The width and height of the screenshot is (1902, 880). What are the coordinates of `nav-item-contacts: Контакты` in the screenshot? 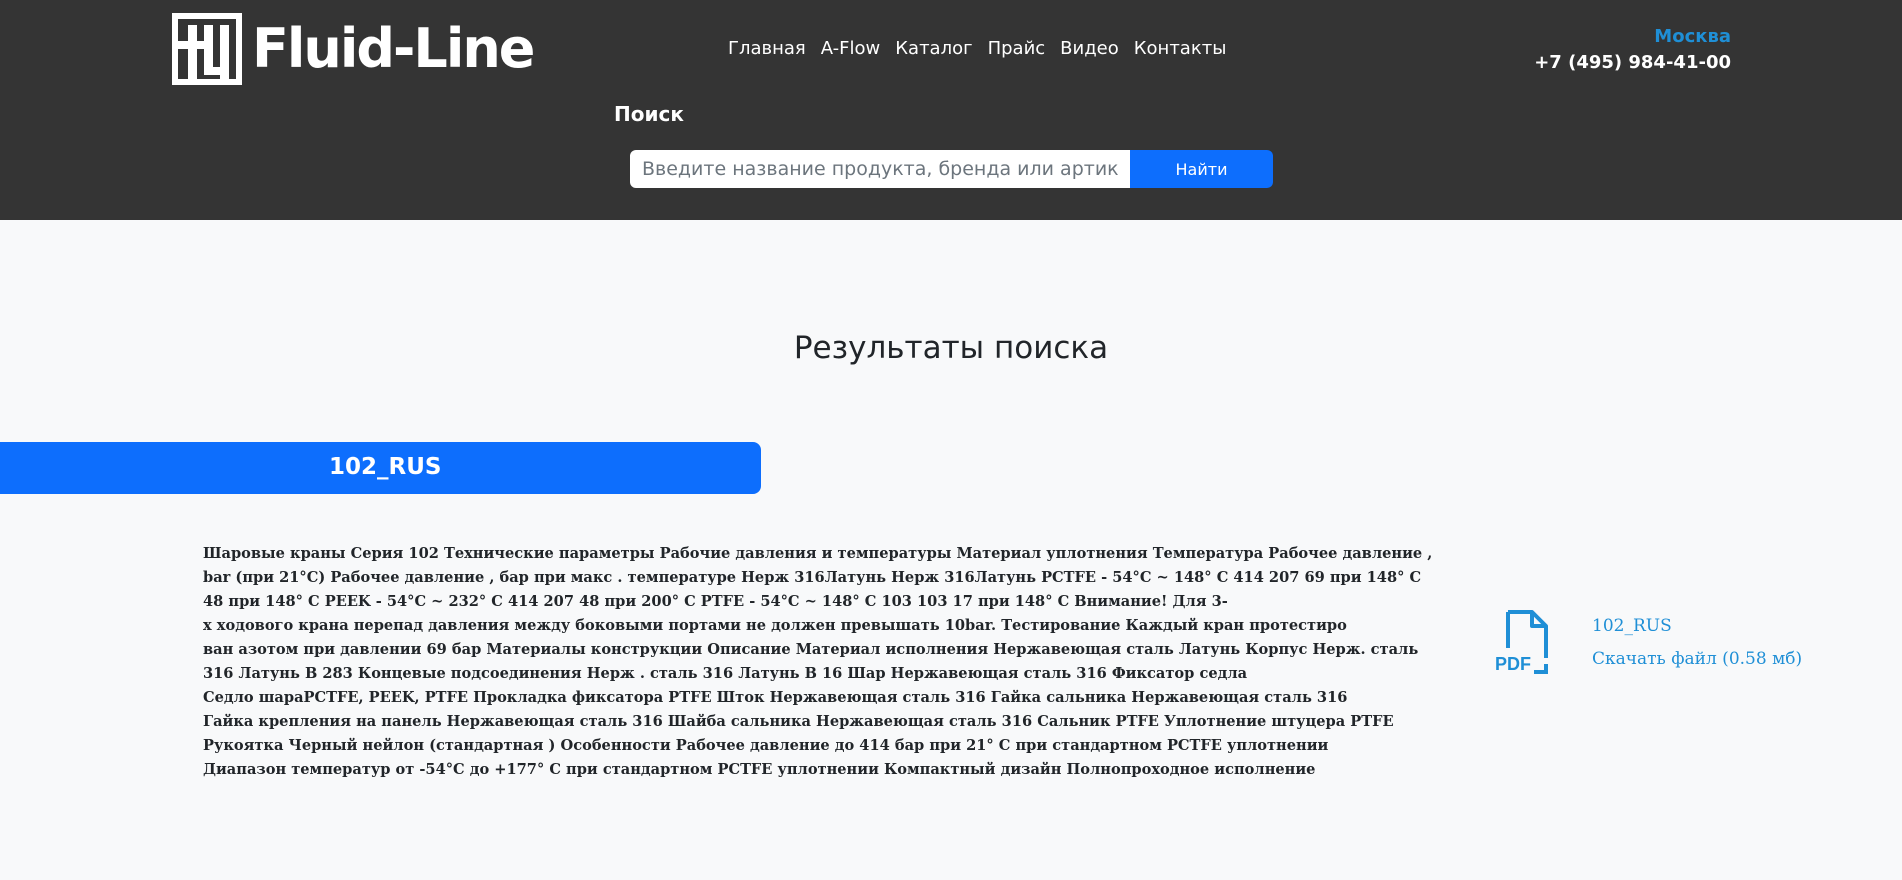 It's located at (1180, 51).